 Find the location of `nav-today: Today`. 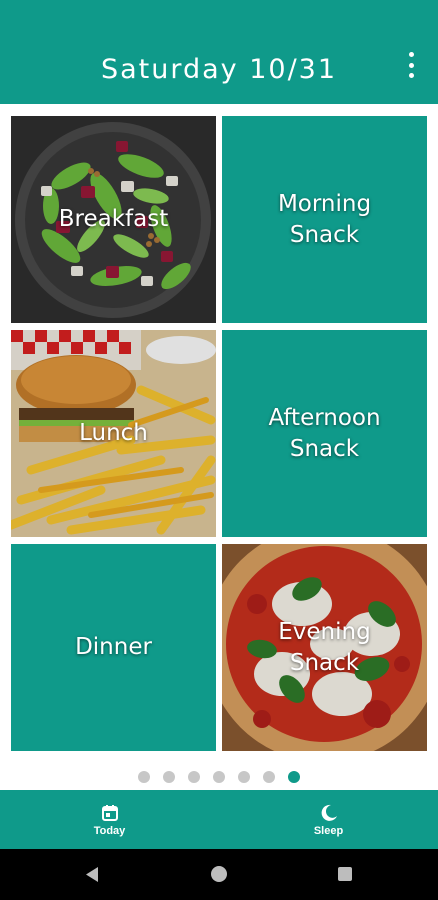

nav-today: Today is located at coordinates (109, 819).